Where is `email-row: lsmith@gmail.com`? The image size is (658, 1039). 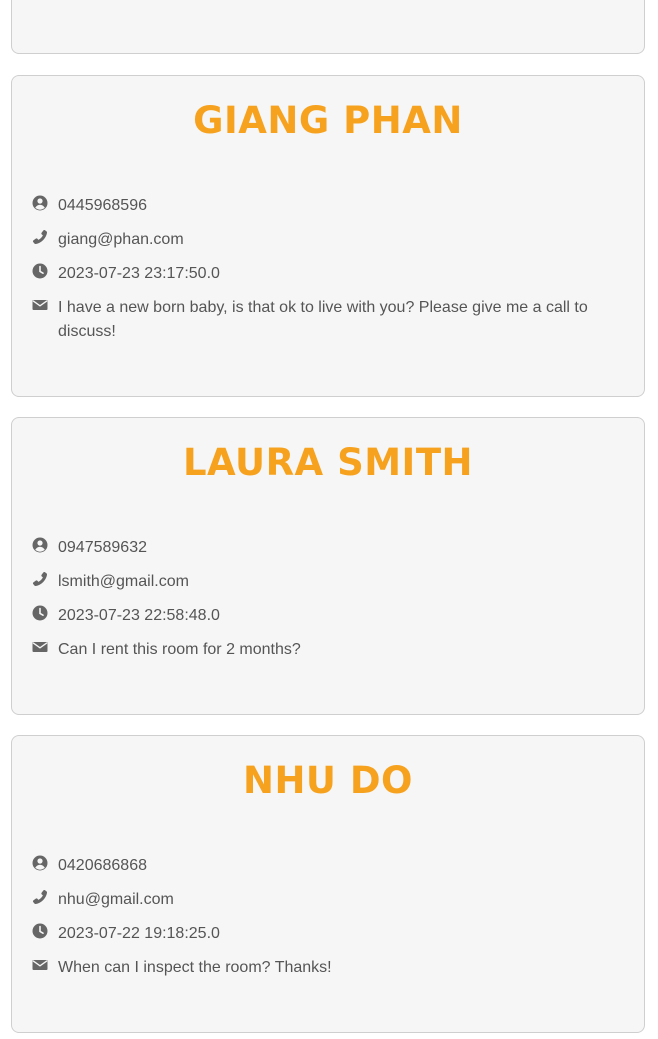 email-row: lsmith@gmail.com is located at coordinates (316, 582).